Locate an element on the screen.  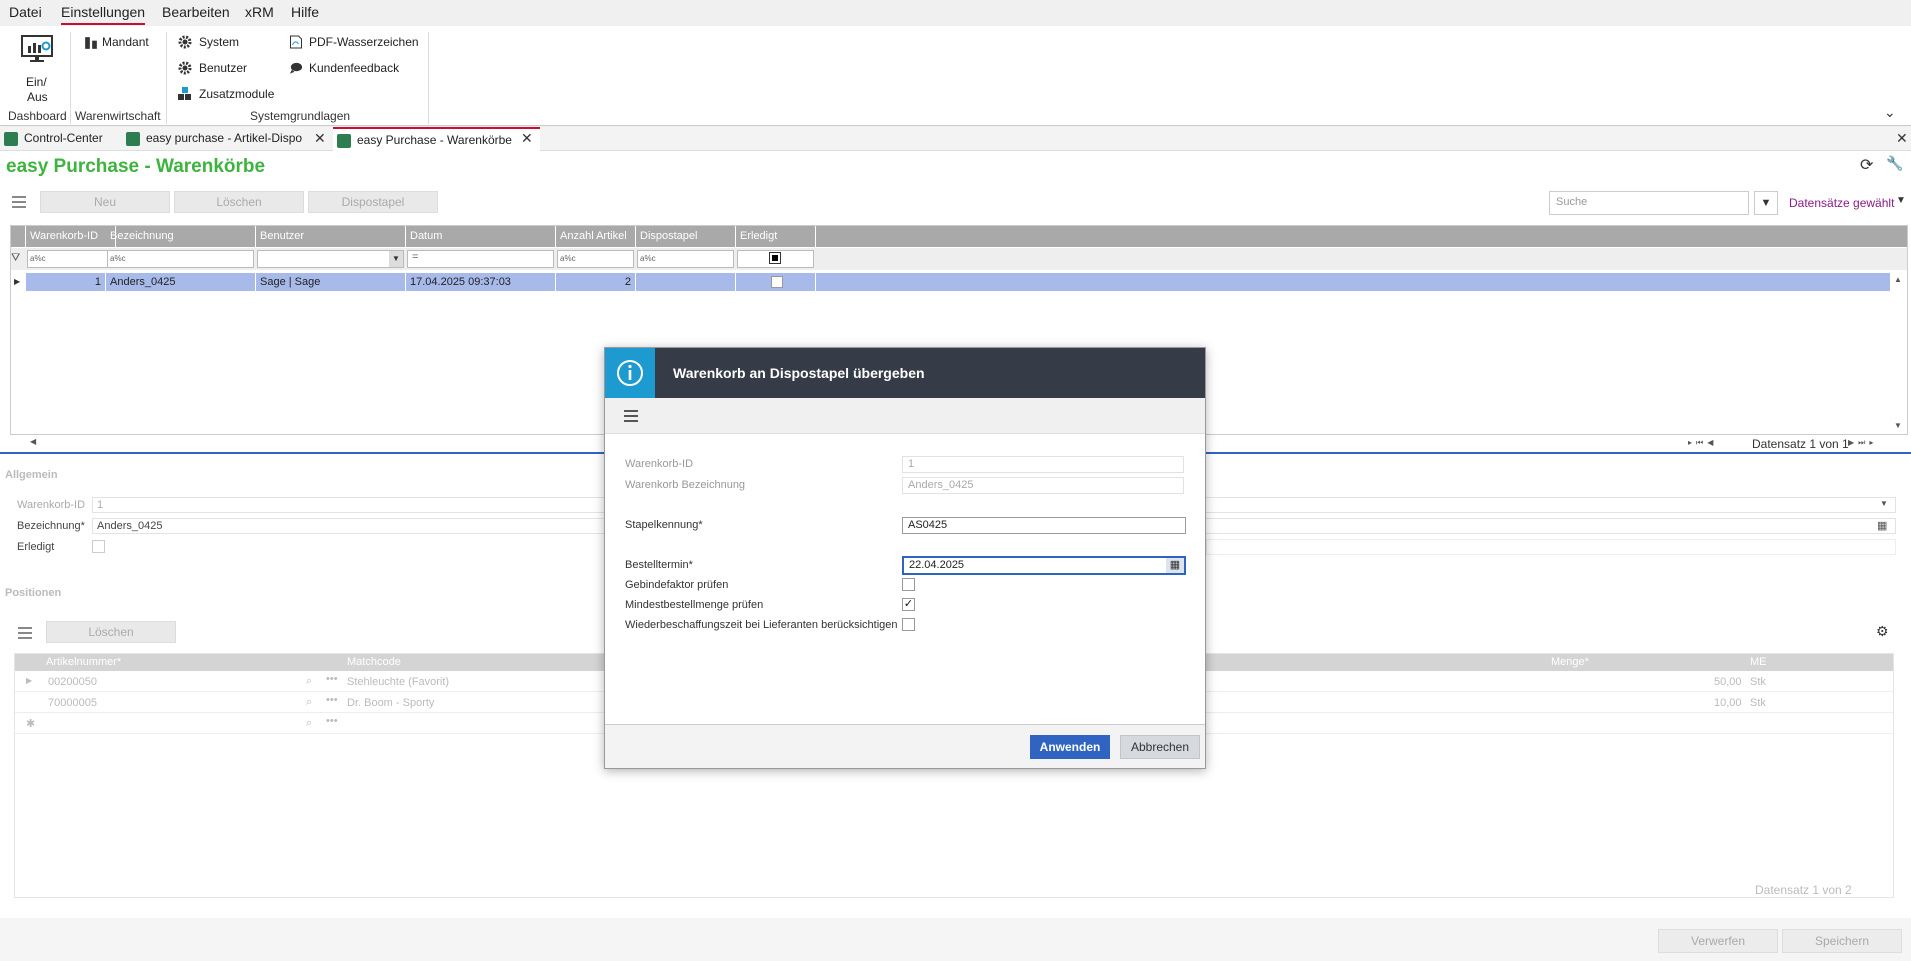
bestelltermin-input: 22.04.2025 ▦ is located at coordinates (1044, 565).